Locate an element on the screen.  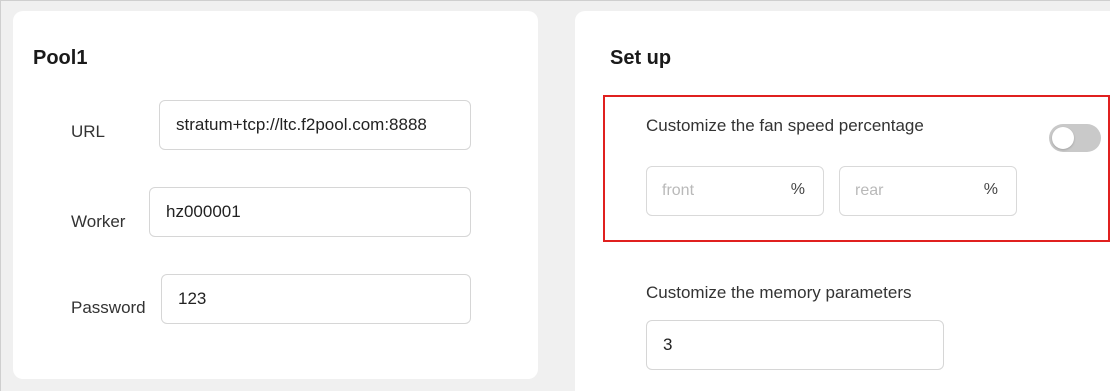
rear-fan-input is located at coordinates (905, 191).